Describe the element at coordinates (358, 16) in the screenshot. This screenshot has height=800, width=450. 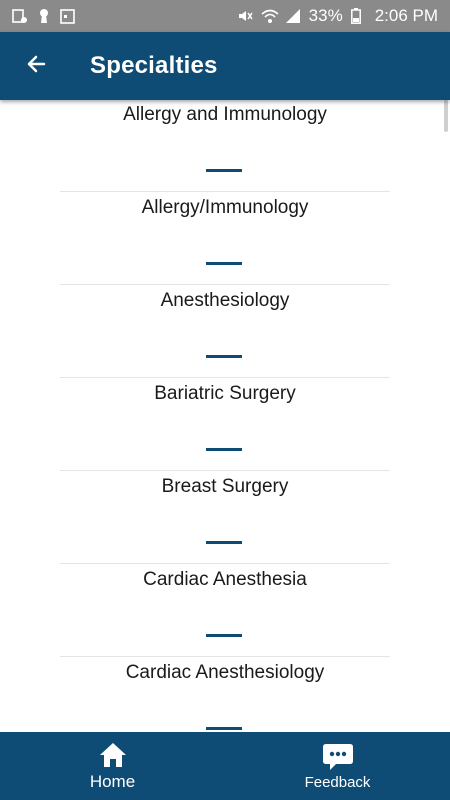
I see `battery-icon` at that location.